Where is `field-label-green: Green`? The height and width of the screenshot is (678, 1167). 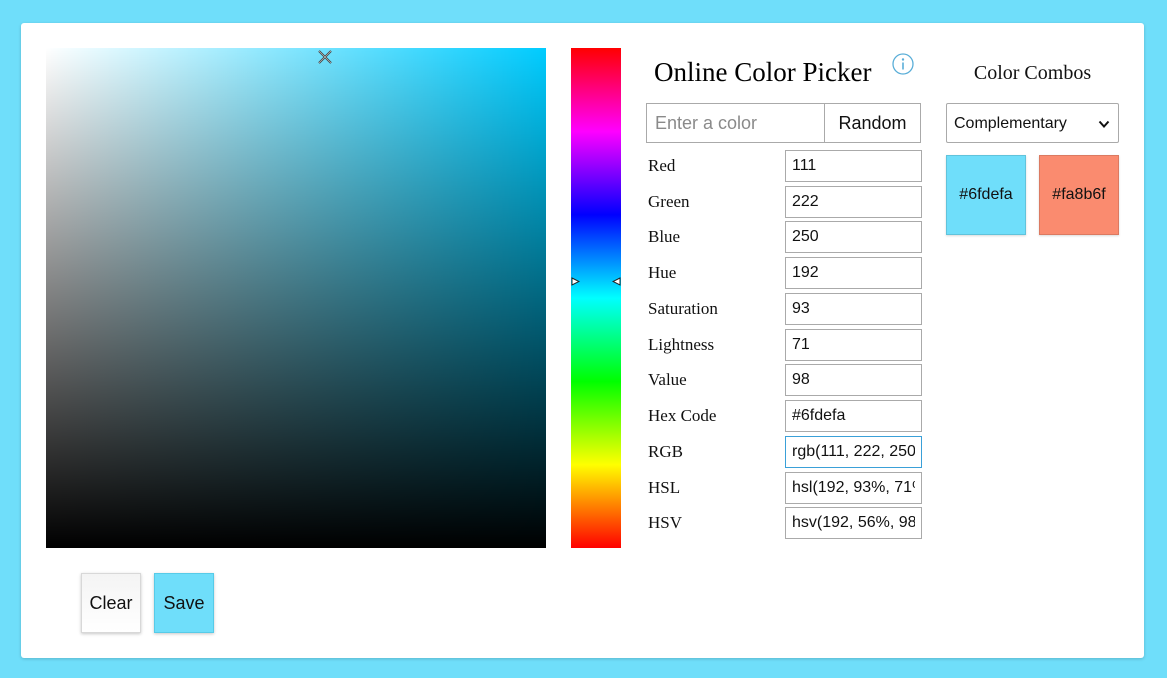
field-label-green: Green is located at coordinates (669, 201).